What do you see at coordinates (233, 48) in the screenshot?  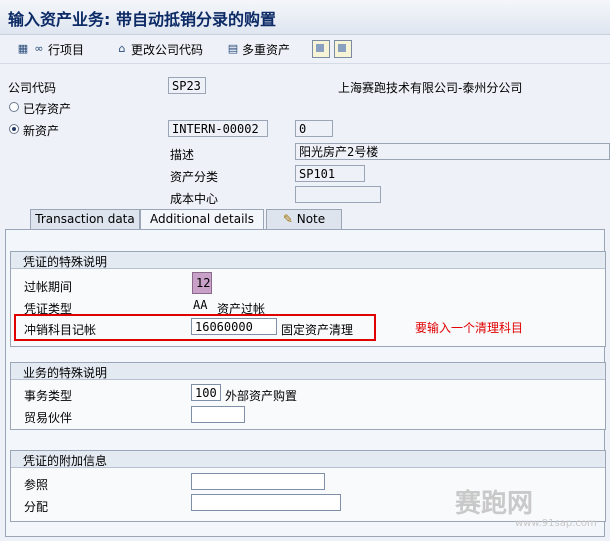 I see `assets-grid-icon: ▤` at bounding box center [233, 48].